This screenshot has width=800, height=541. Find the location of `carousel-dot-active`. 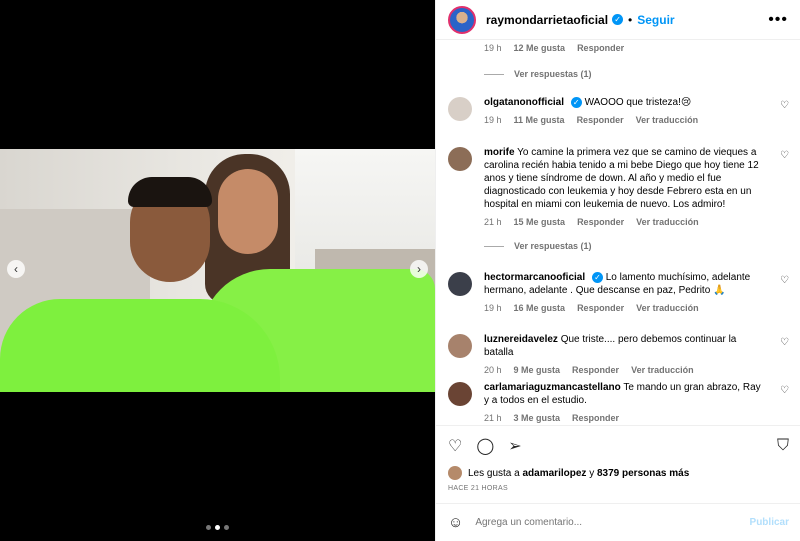

carousel-dot-active is located at coordinates (217, 527).